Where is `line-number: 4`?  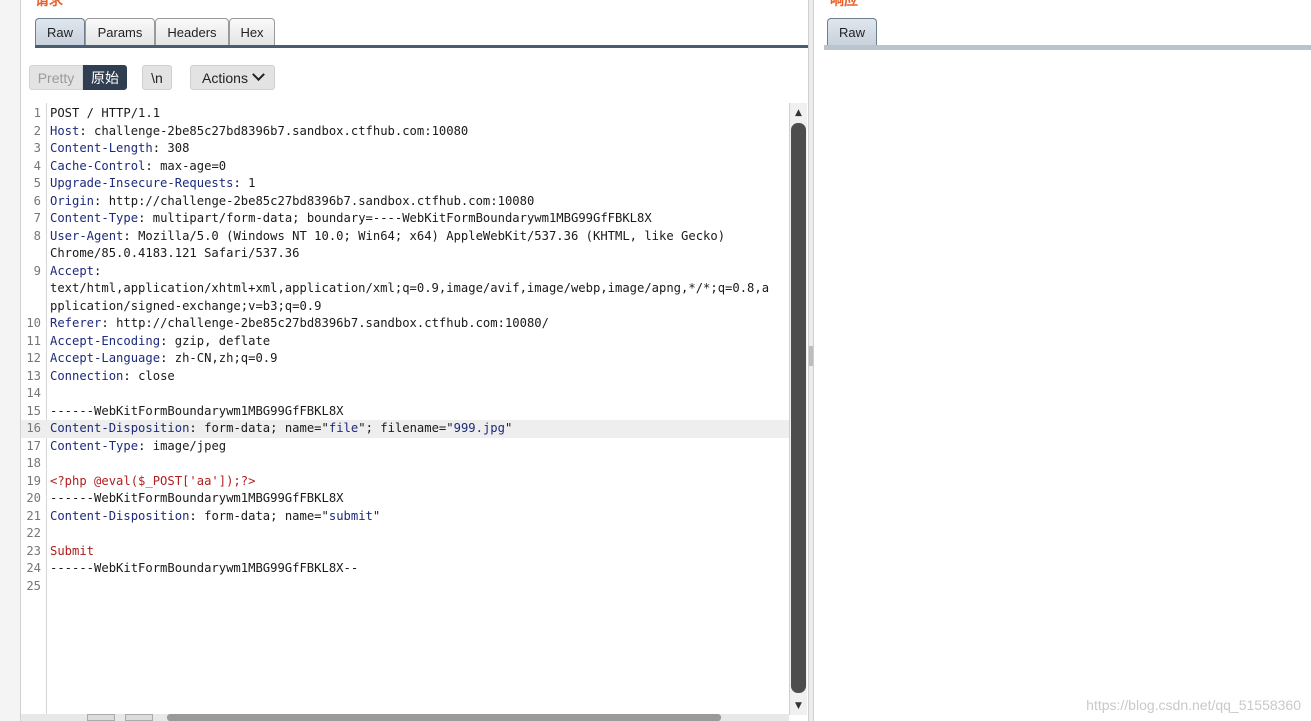 line-number: 4 is located at coordinates (37, 165).